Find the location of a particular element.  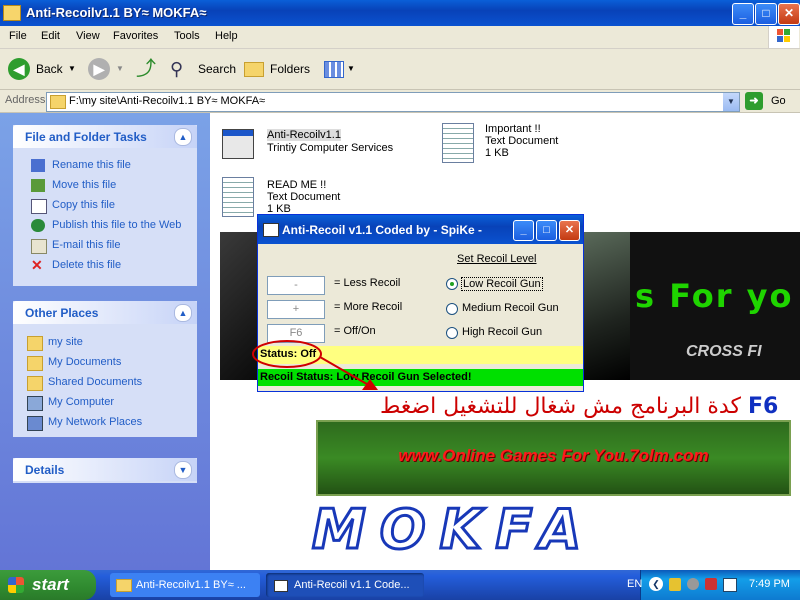

f6-key-label: F6 is located at coordinates (763, 406).